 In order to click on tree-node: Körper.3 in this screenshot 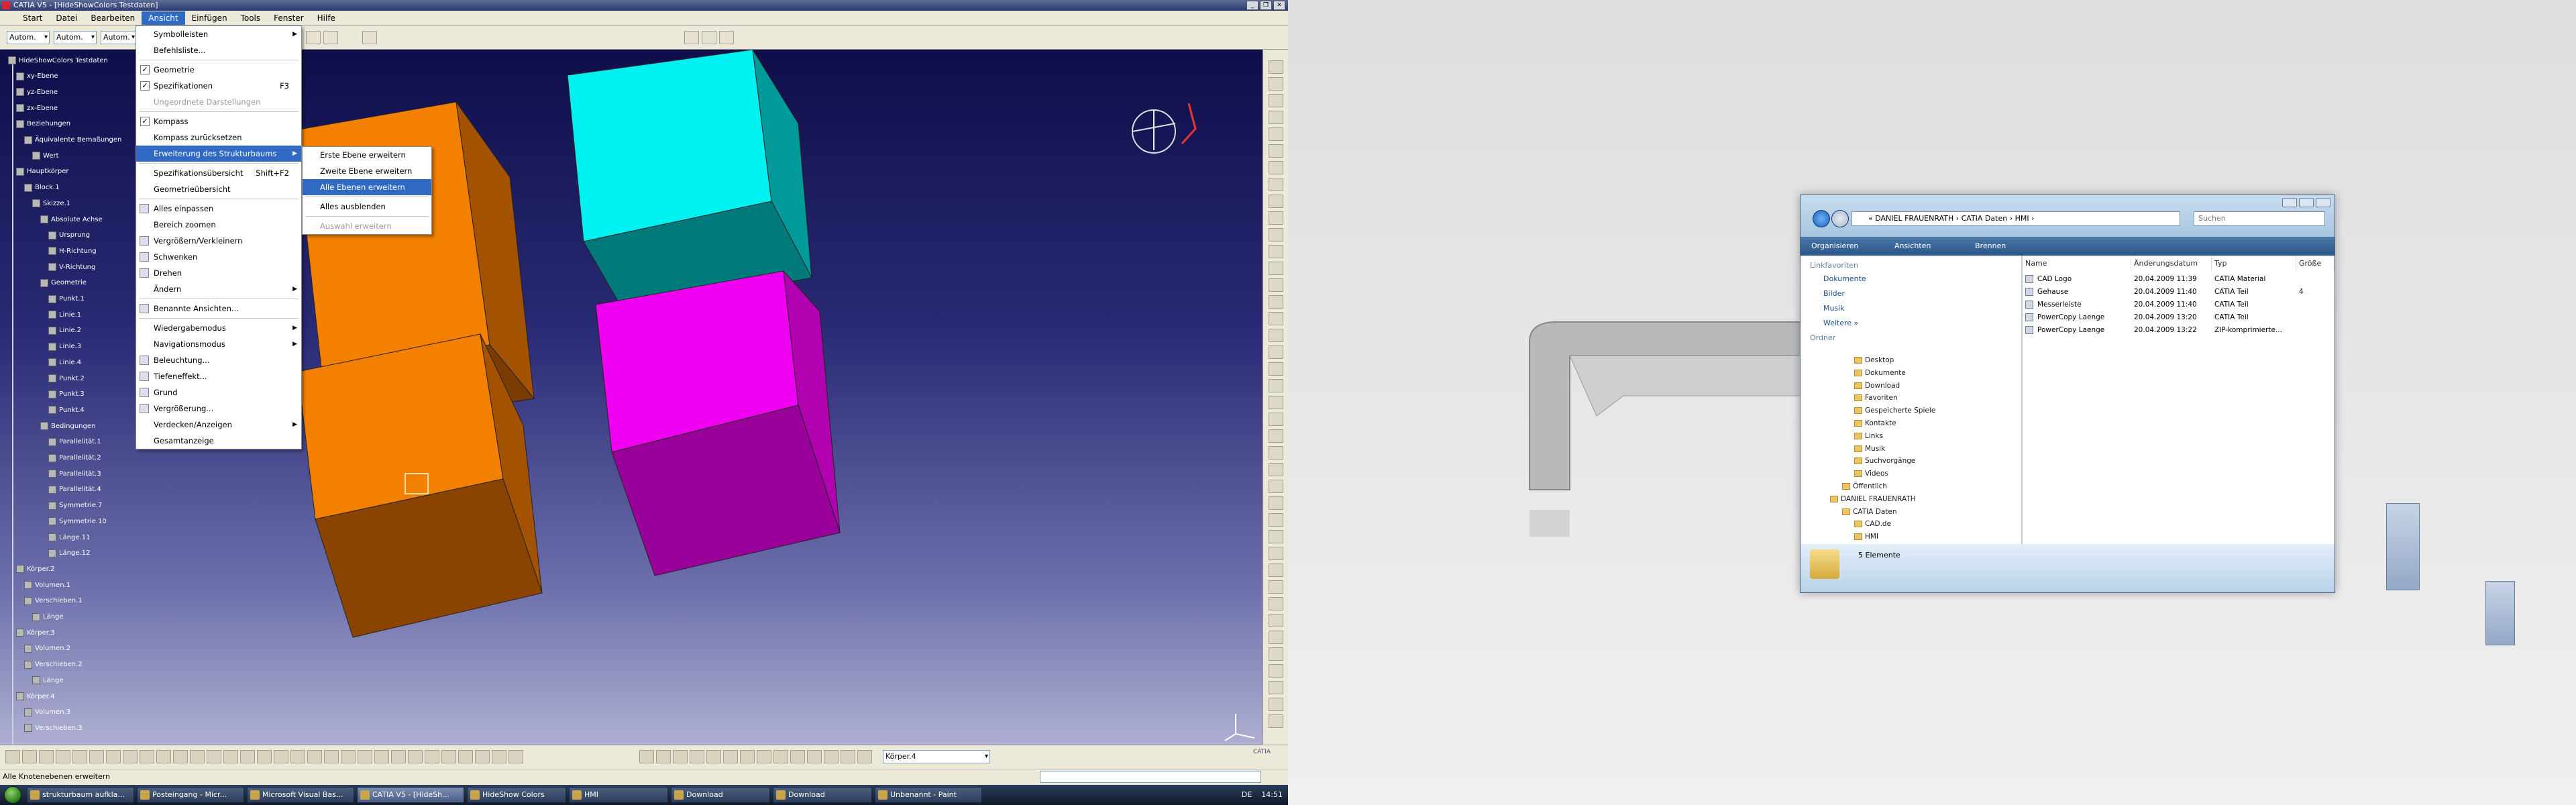, I will do `click(35, 632)`.